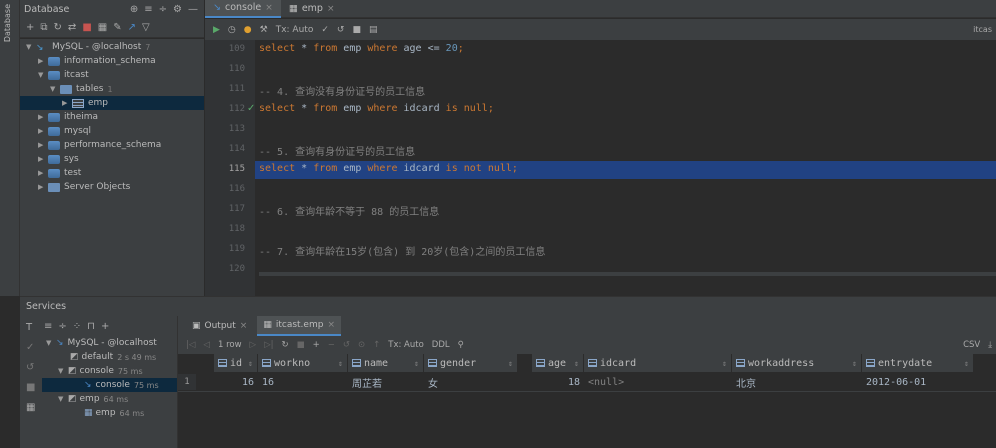 The width and height of the screenshot is (996, 448). What do you see at coordinates (81, 89) in the screenshot?
I see `tree-node-tables: ▼ tables 1` at bounding box center [81, 89].